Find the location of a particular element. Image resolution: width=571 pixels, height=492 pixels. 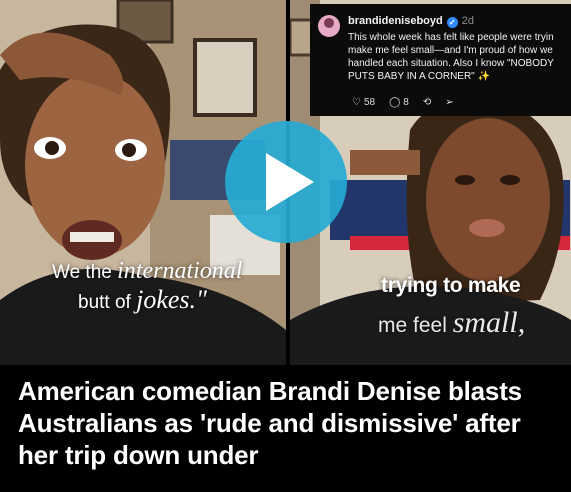

right-caption-line-2: me feel small, is located at coordinates (452, 322).